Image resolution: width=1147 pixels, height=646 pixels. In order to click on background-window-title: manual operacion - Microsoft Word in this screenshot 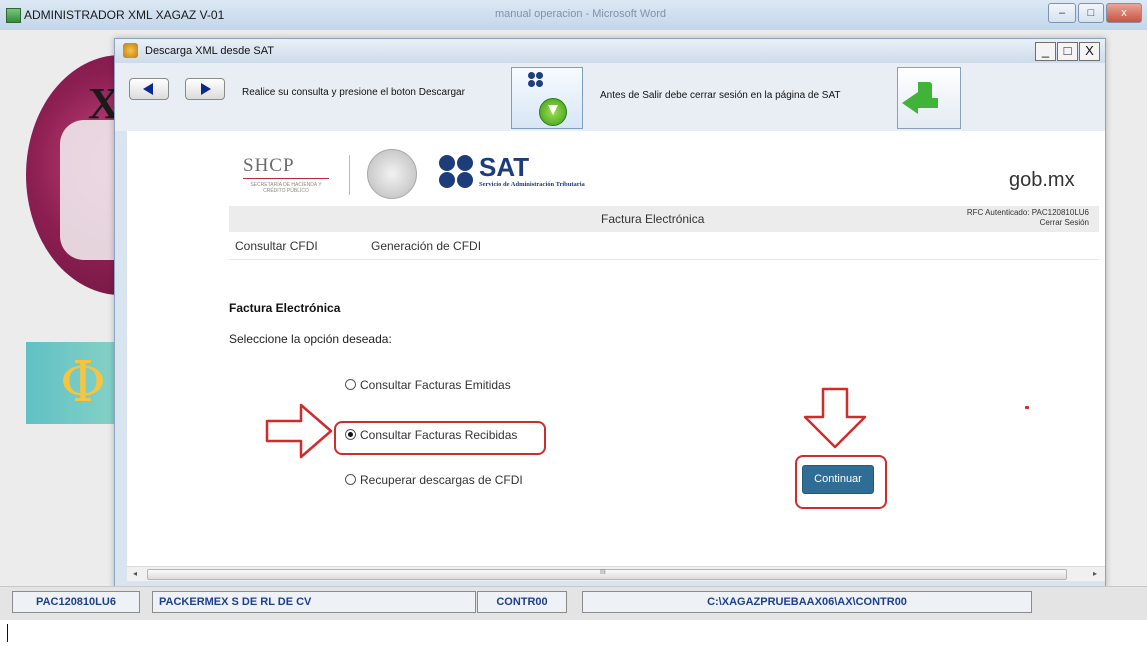, I will do `click(580, 14)`.